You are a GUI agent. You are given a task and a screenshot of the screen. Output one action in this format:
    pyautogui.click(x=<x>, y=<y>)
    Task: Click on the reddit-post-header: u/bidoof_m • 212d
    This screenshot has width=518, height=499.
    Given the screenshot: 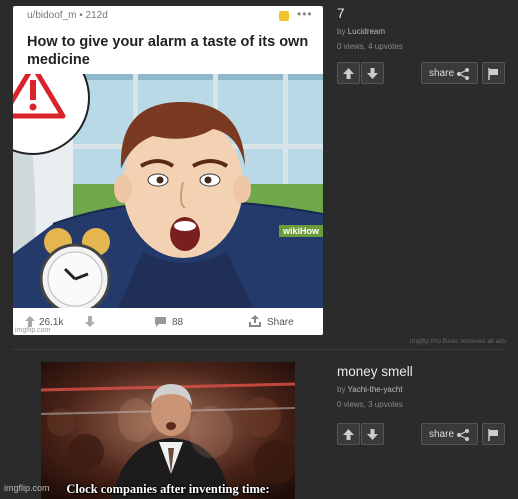 What is the action you would take?
    pyautogui.click(x=67, y=15)
    